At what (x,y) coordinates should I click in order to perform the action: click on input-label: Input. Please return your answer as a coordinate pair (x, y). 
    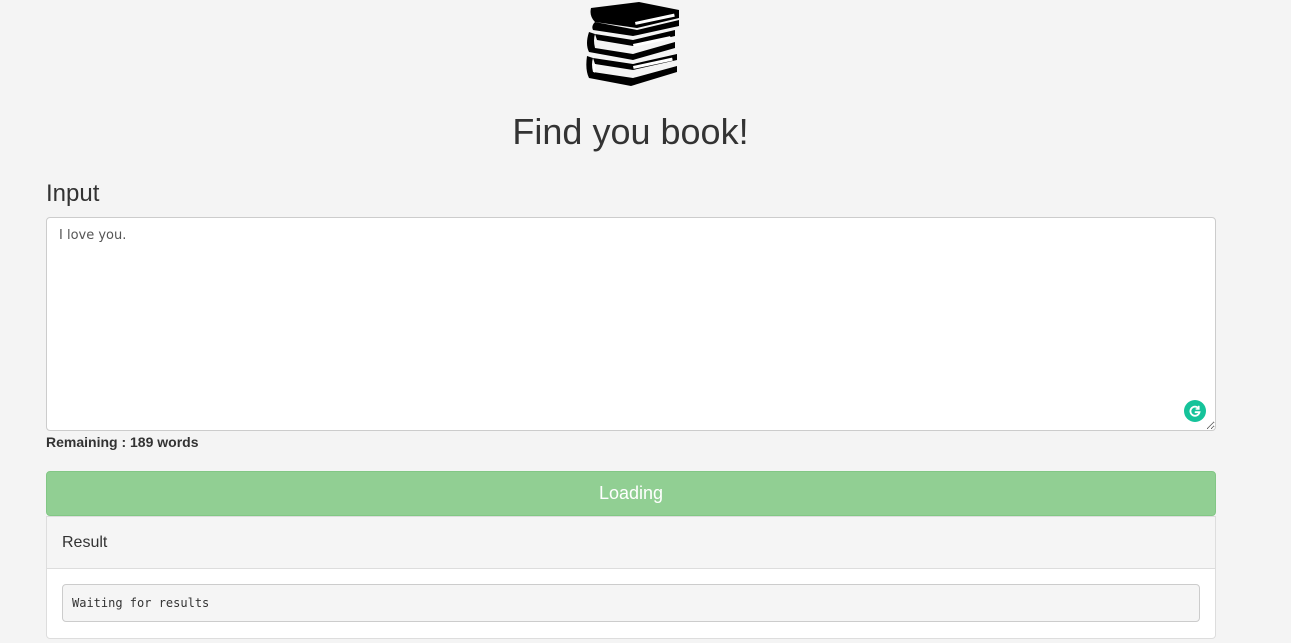
    Looking at the image, I should click on (73, 193).